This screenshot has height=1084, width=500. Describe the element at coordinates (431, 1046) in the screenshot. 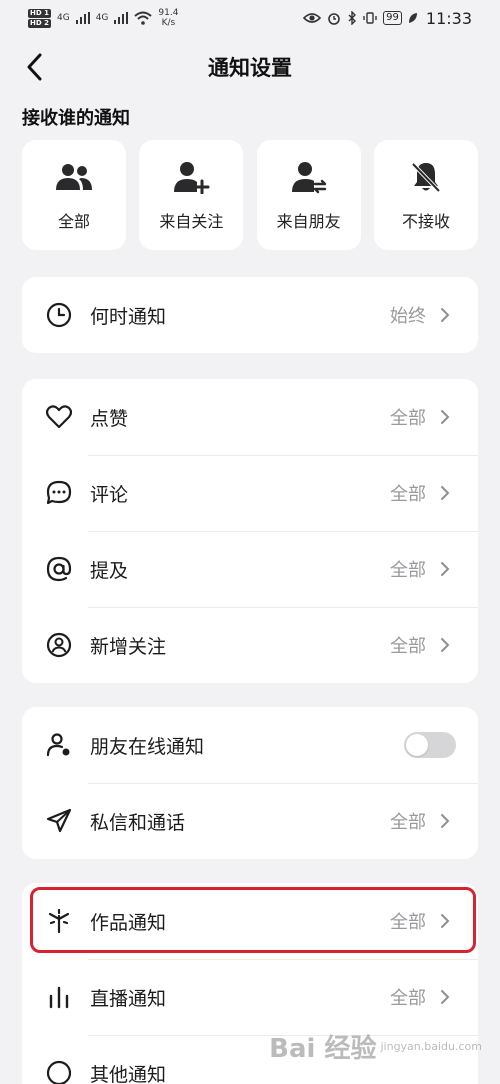

I see `watermark-sub: jingyan.baidu.com` at that location.